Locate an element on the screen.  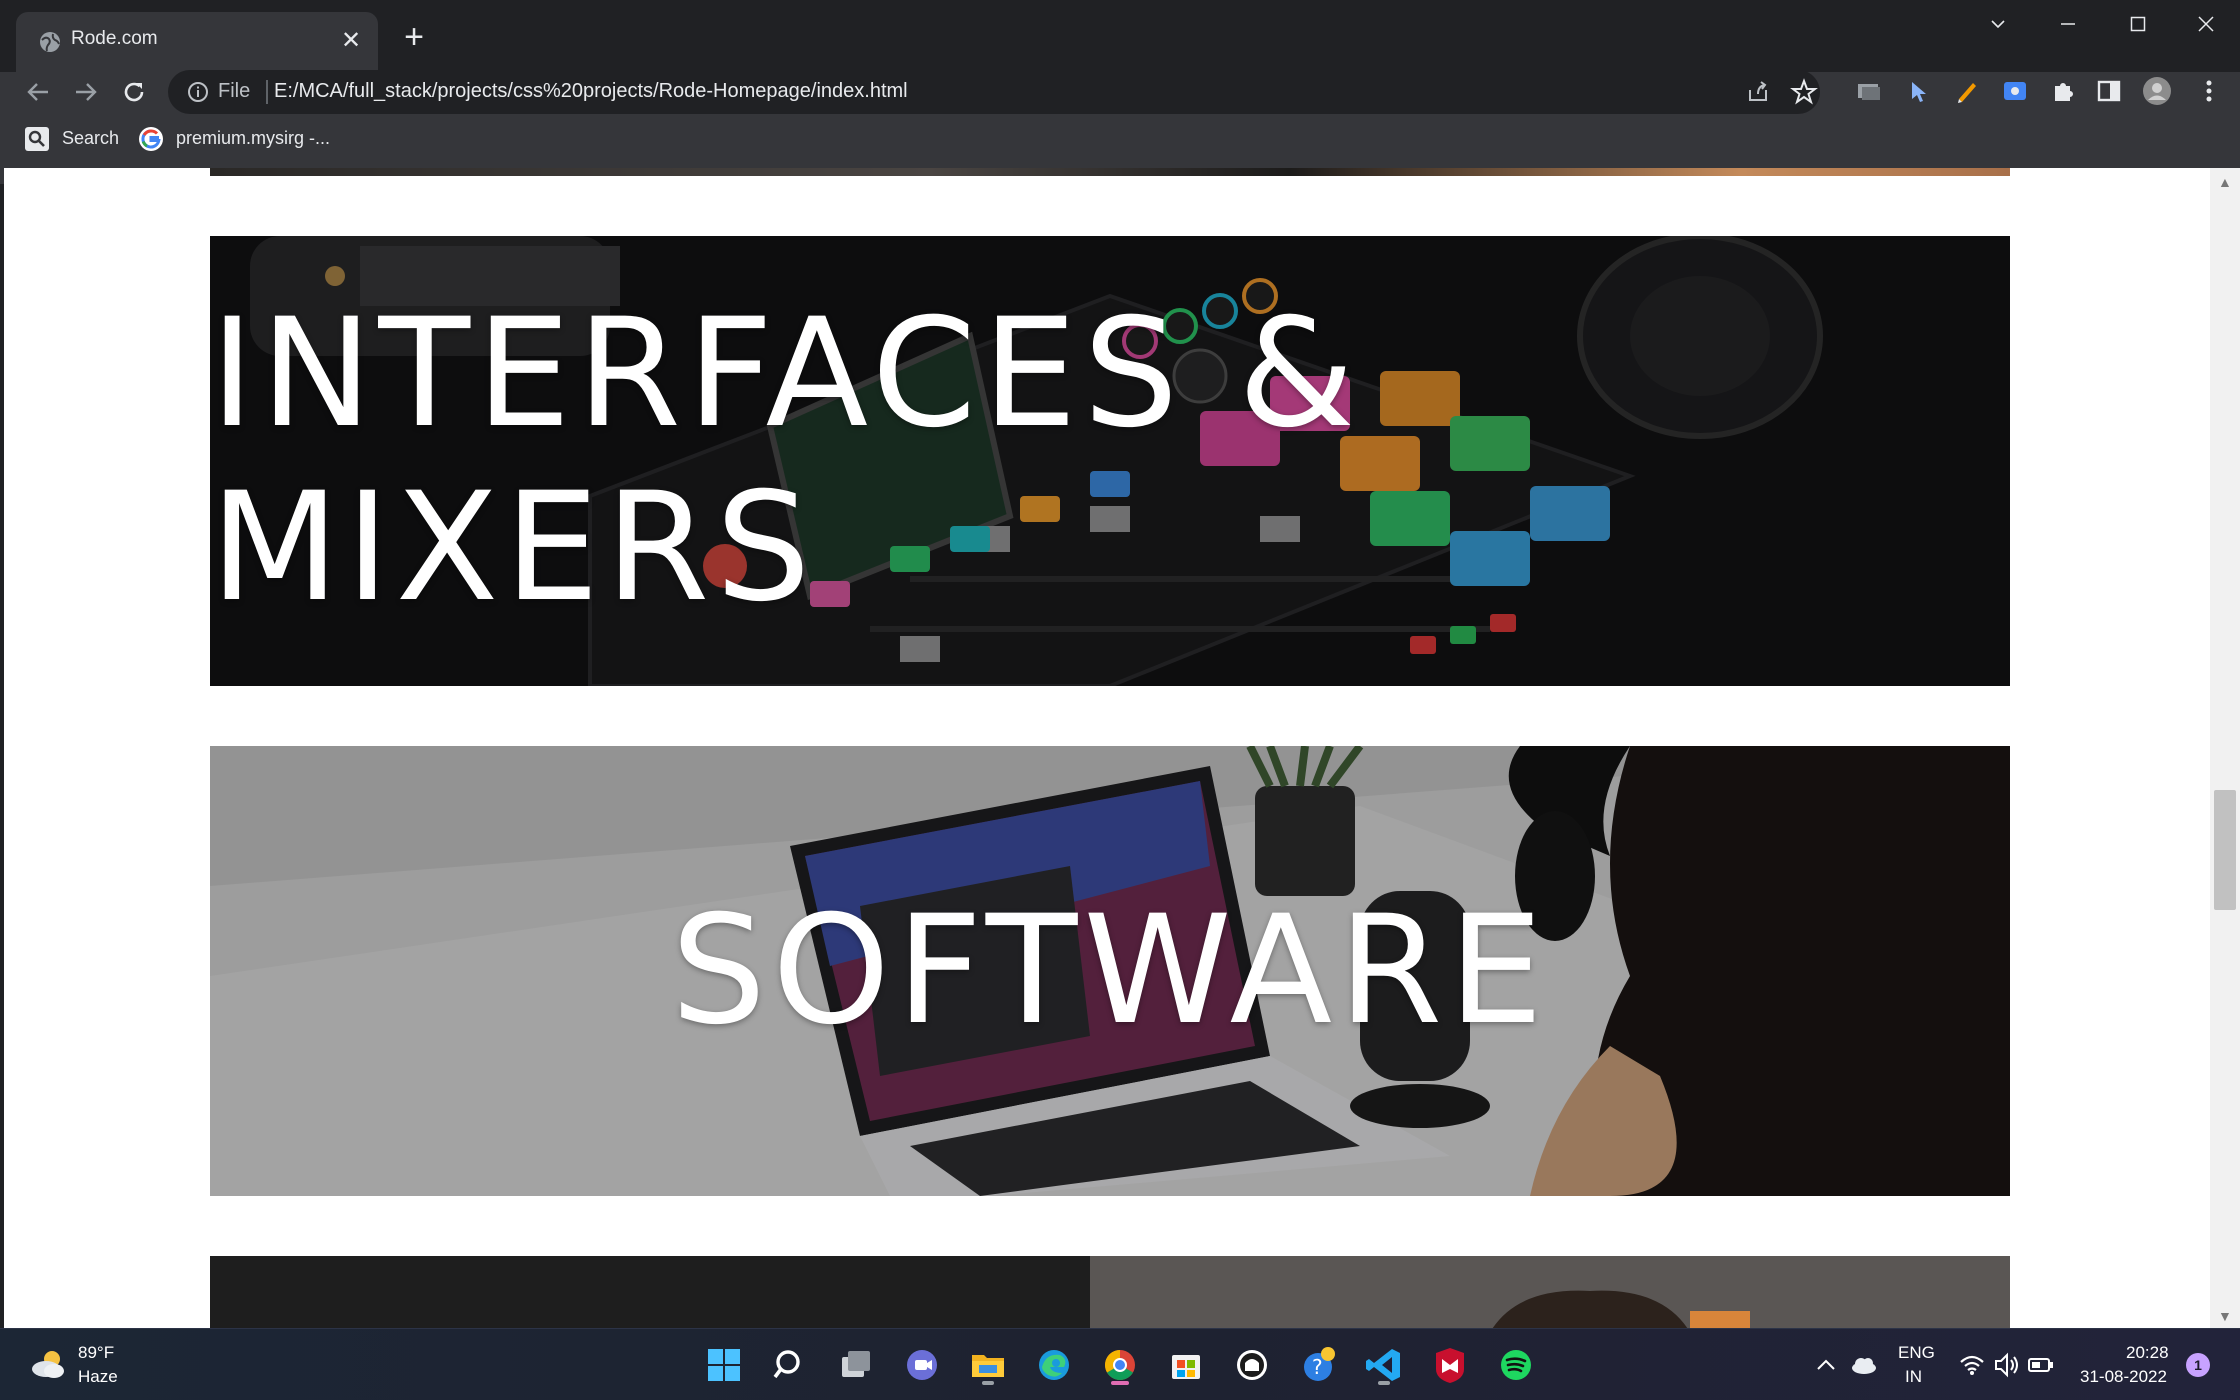
tab-title: Rode.com is located at coordinates (114, 38).